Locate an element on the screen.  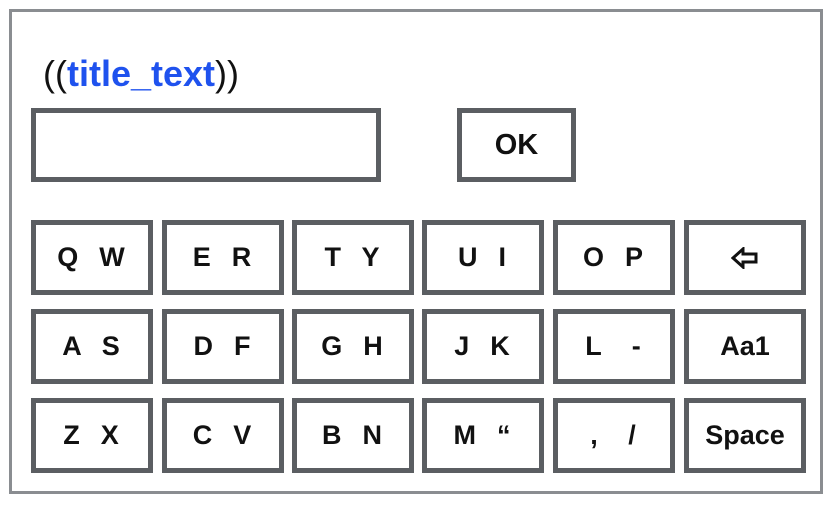
key-u-i: U I is located at coordinates (483, 257).